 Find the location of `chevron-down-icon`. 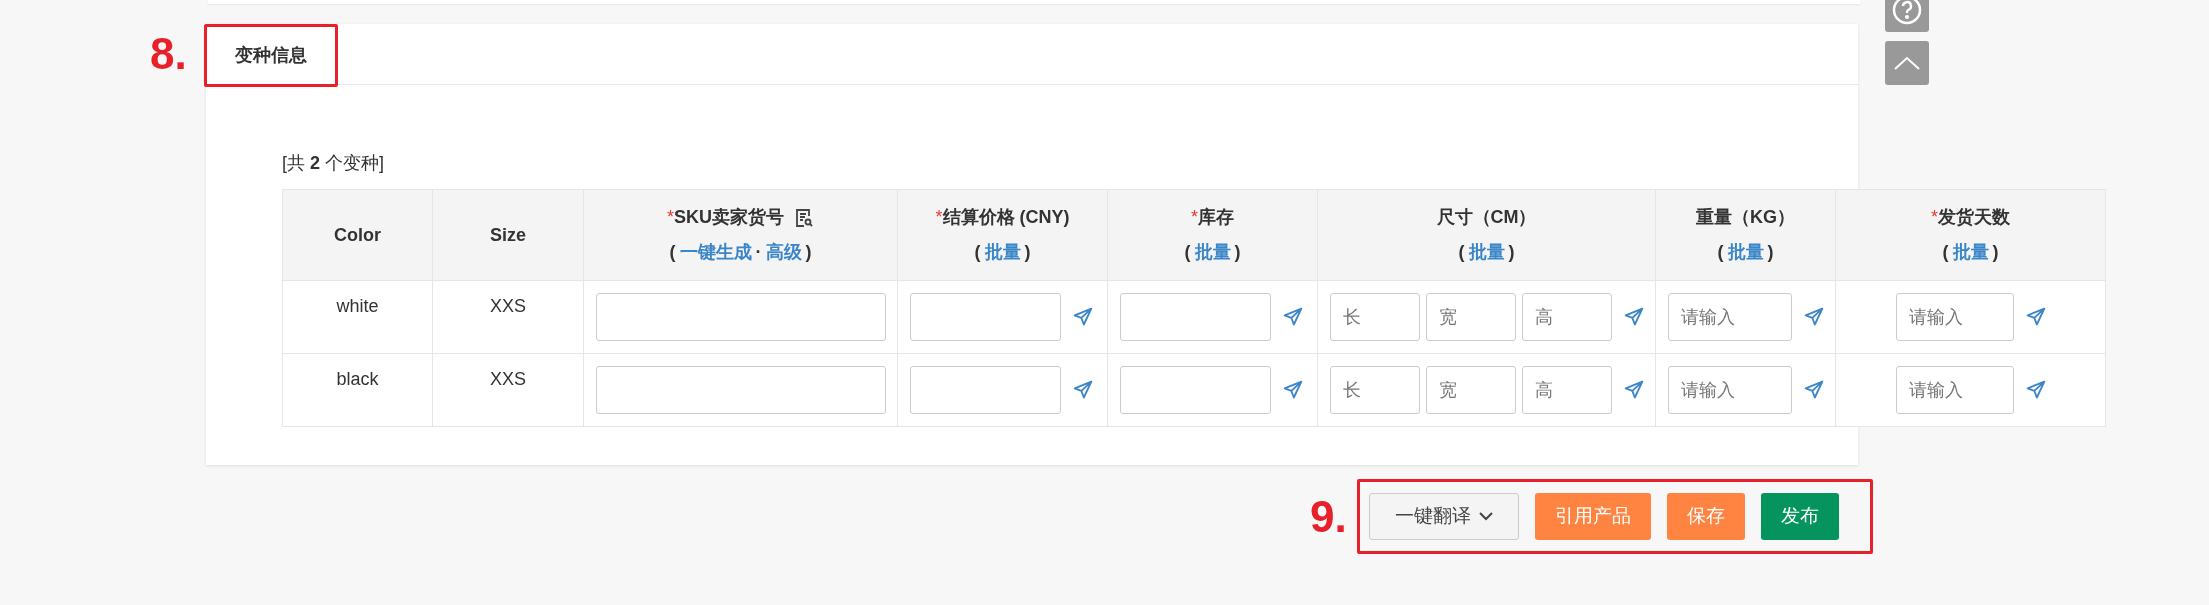

chevron-down-icon is located at coordinates (1486, 516).